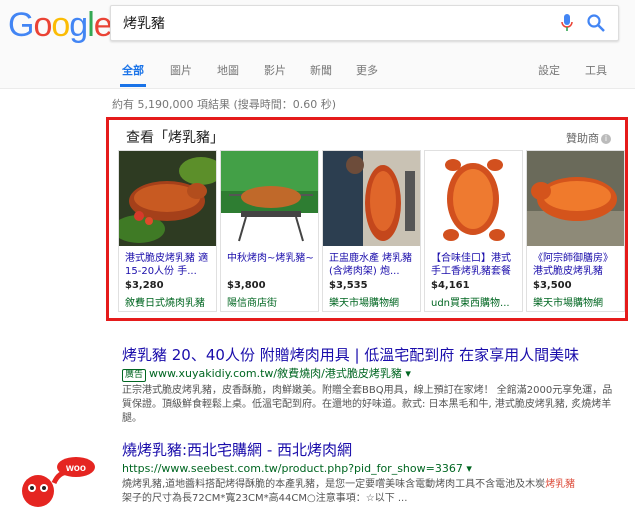  I want to click on product-price: $3,535, so click(348, 285).